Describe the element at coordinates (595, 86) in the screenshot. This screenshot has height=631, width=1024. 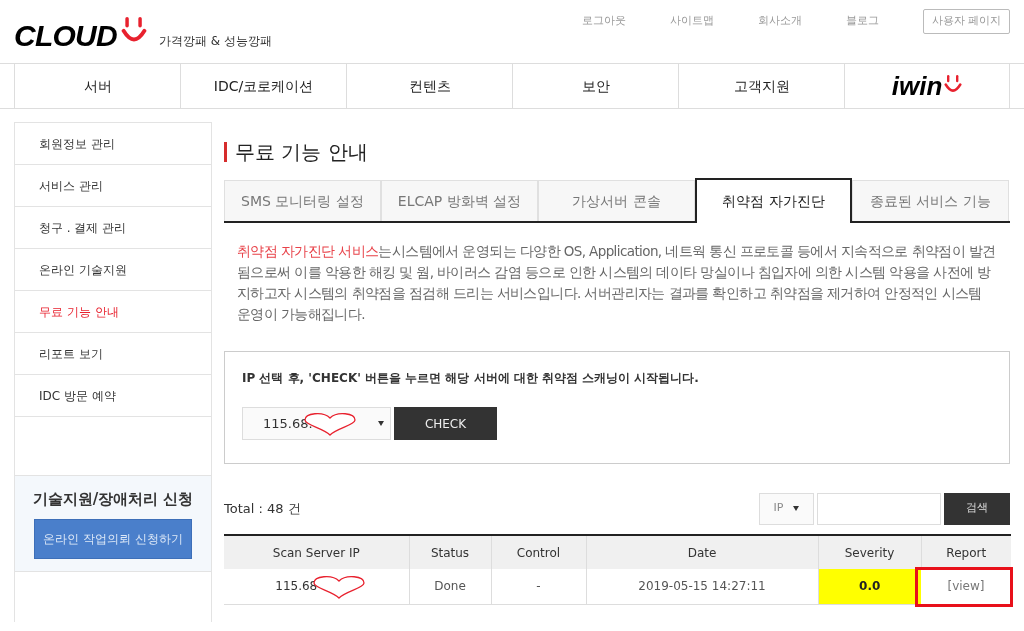
I see `nav-item: 보안` at that location.